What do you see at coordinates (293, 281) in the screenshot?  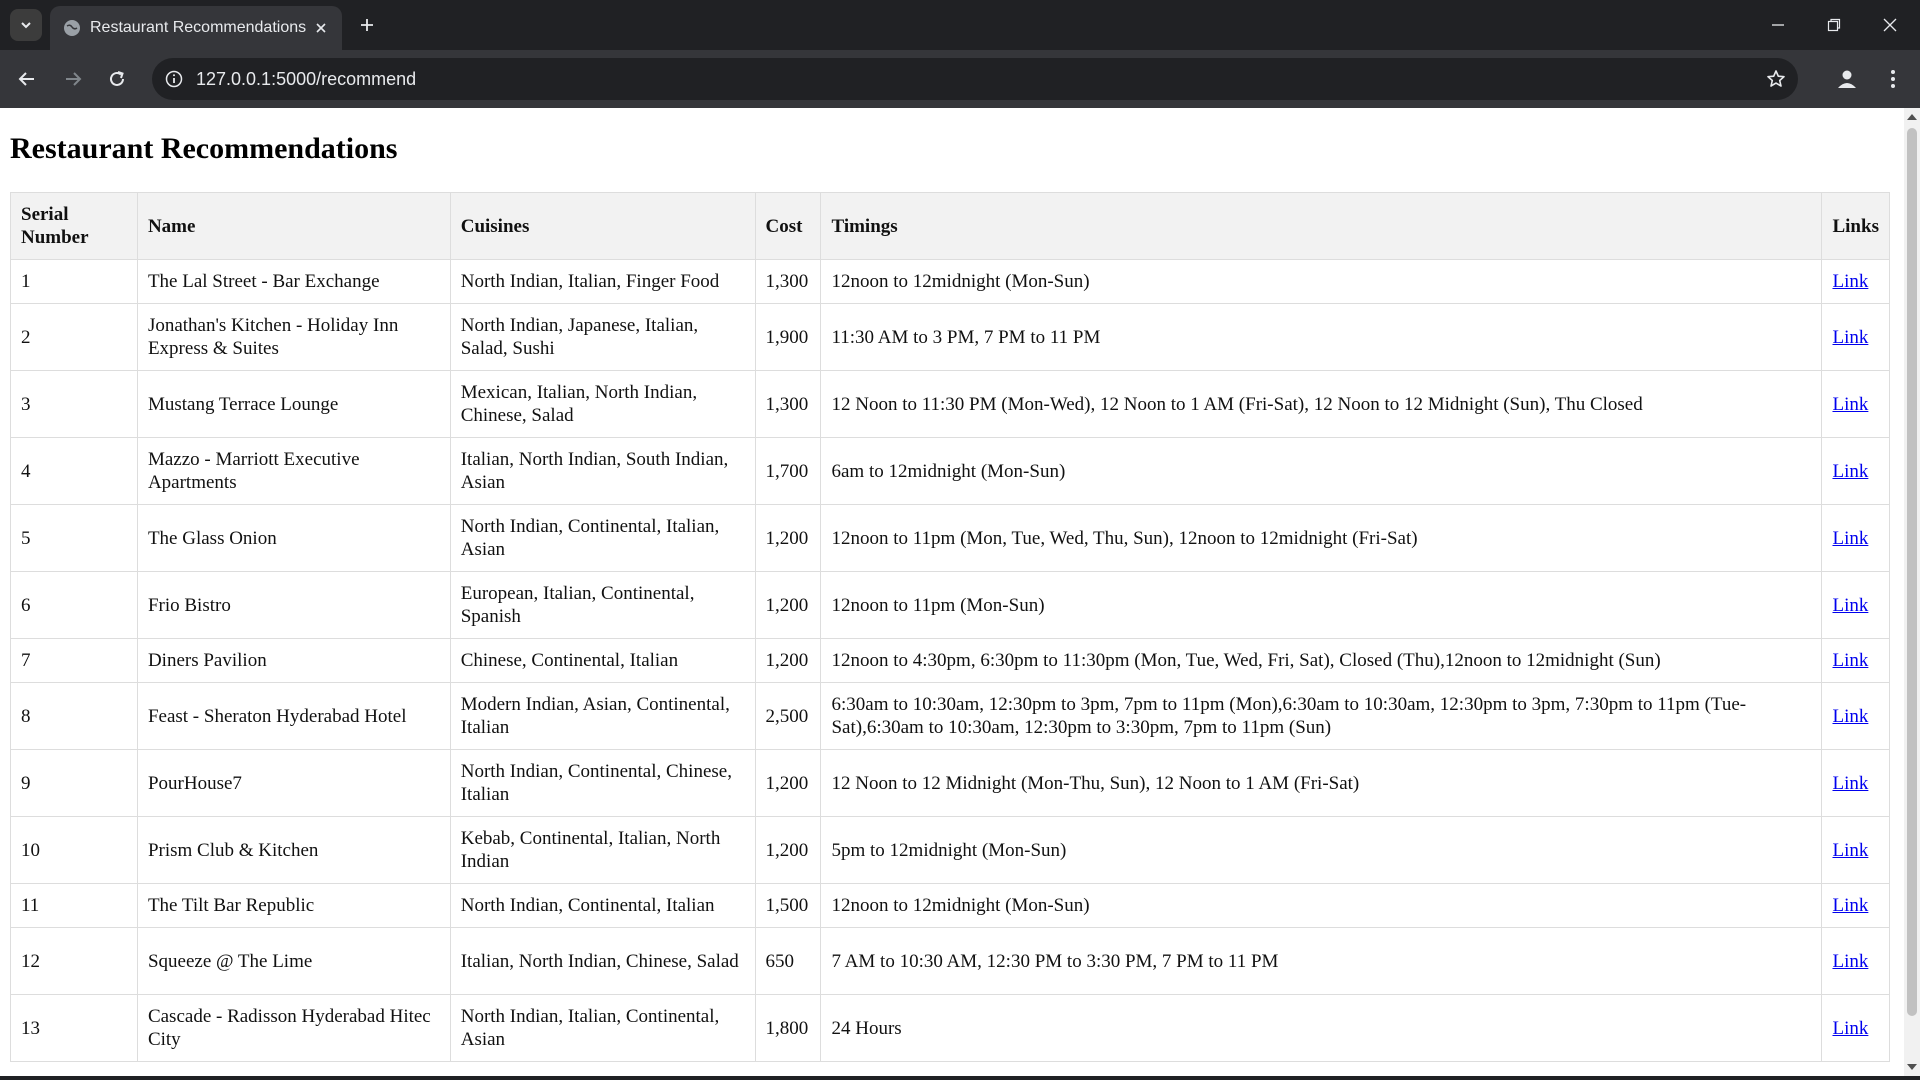 I see `cell-name: The Lal Street - Bar Exchange` at bounding box center [293, 281].